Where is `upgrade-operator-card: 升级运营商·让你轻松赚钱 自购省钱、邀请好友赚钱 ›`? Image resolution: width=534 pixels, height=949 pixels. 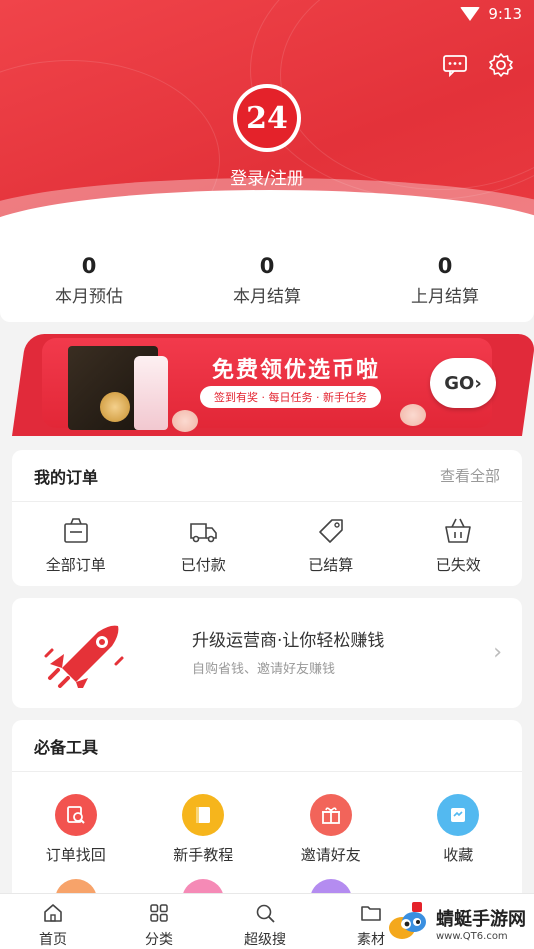 upgrade-operator-card: 升级运营商·让你轻松赚钱 自购省钱、邀请好友赚钱 › is located at coordinates (267, 653).